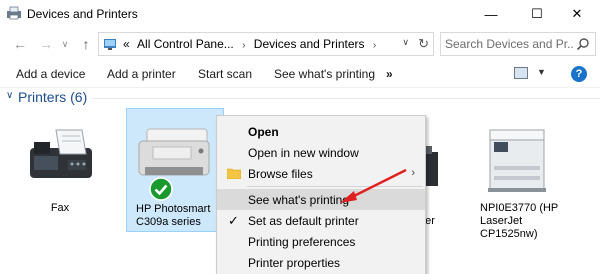 This screenshot has width=600, height=274. I want to click on menu-item-label: Browse files, so click(280, 174).